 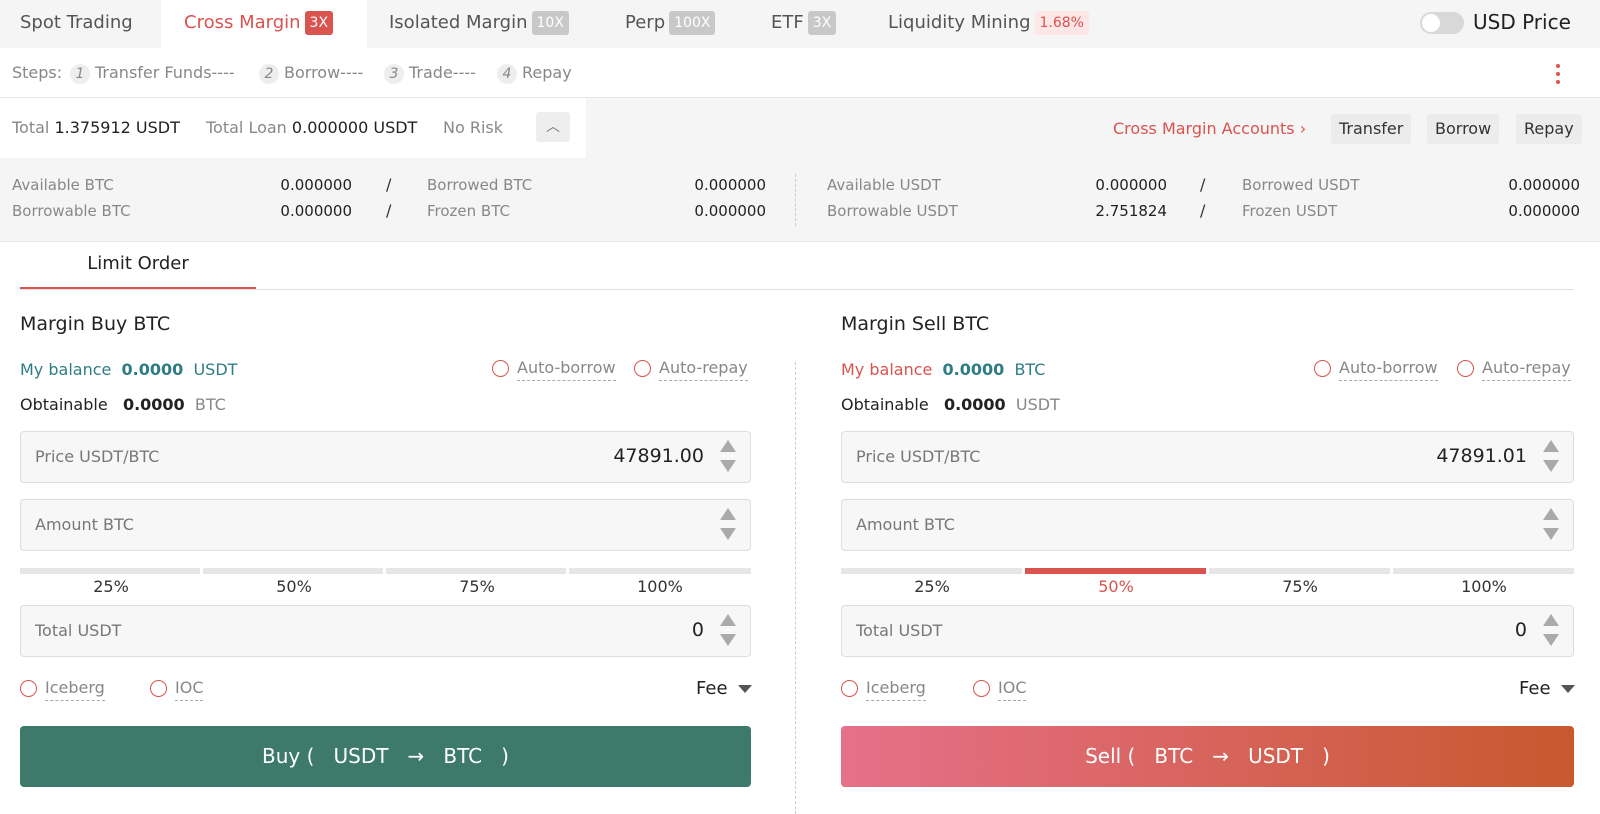 What do you see at coordinates (670, 24) in the screenshot?
I see `tab-perp: Perp 100X` at bounding box center [670, 24].